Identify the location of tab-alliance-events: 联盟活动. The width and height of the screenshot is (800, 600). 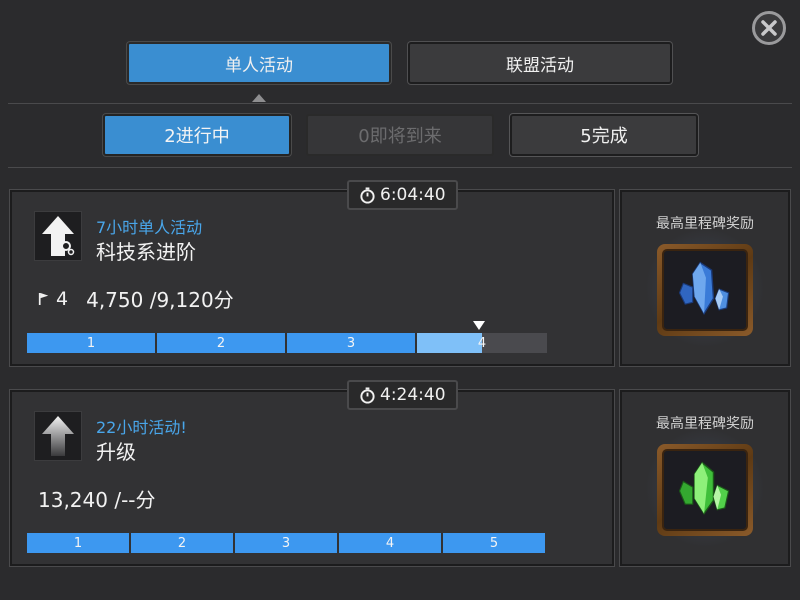
(540, 63).